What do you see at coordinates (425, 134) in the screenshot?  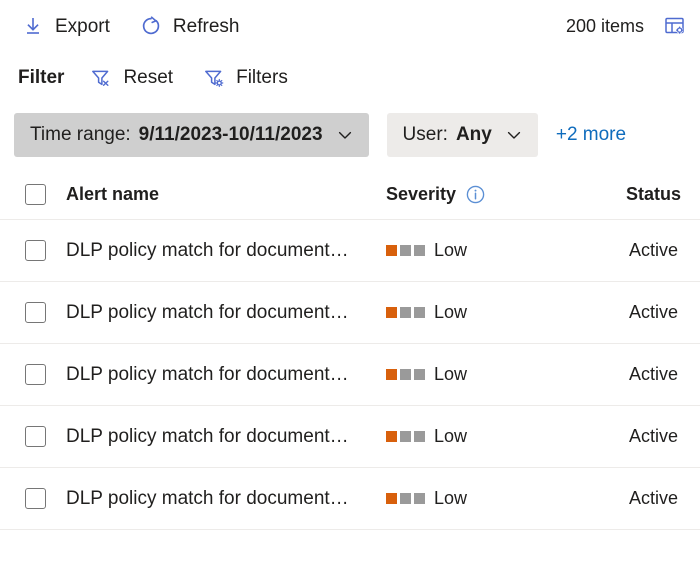 I see `user-filter-label: User:` at bounding box center [425, 134].